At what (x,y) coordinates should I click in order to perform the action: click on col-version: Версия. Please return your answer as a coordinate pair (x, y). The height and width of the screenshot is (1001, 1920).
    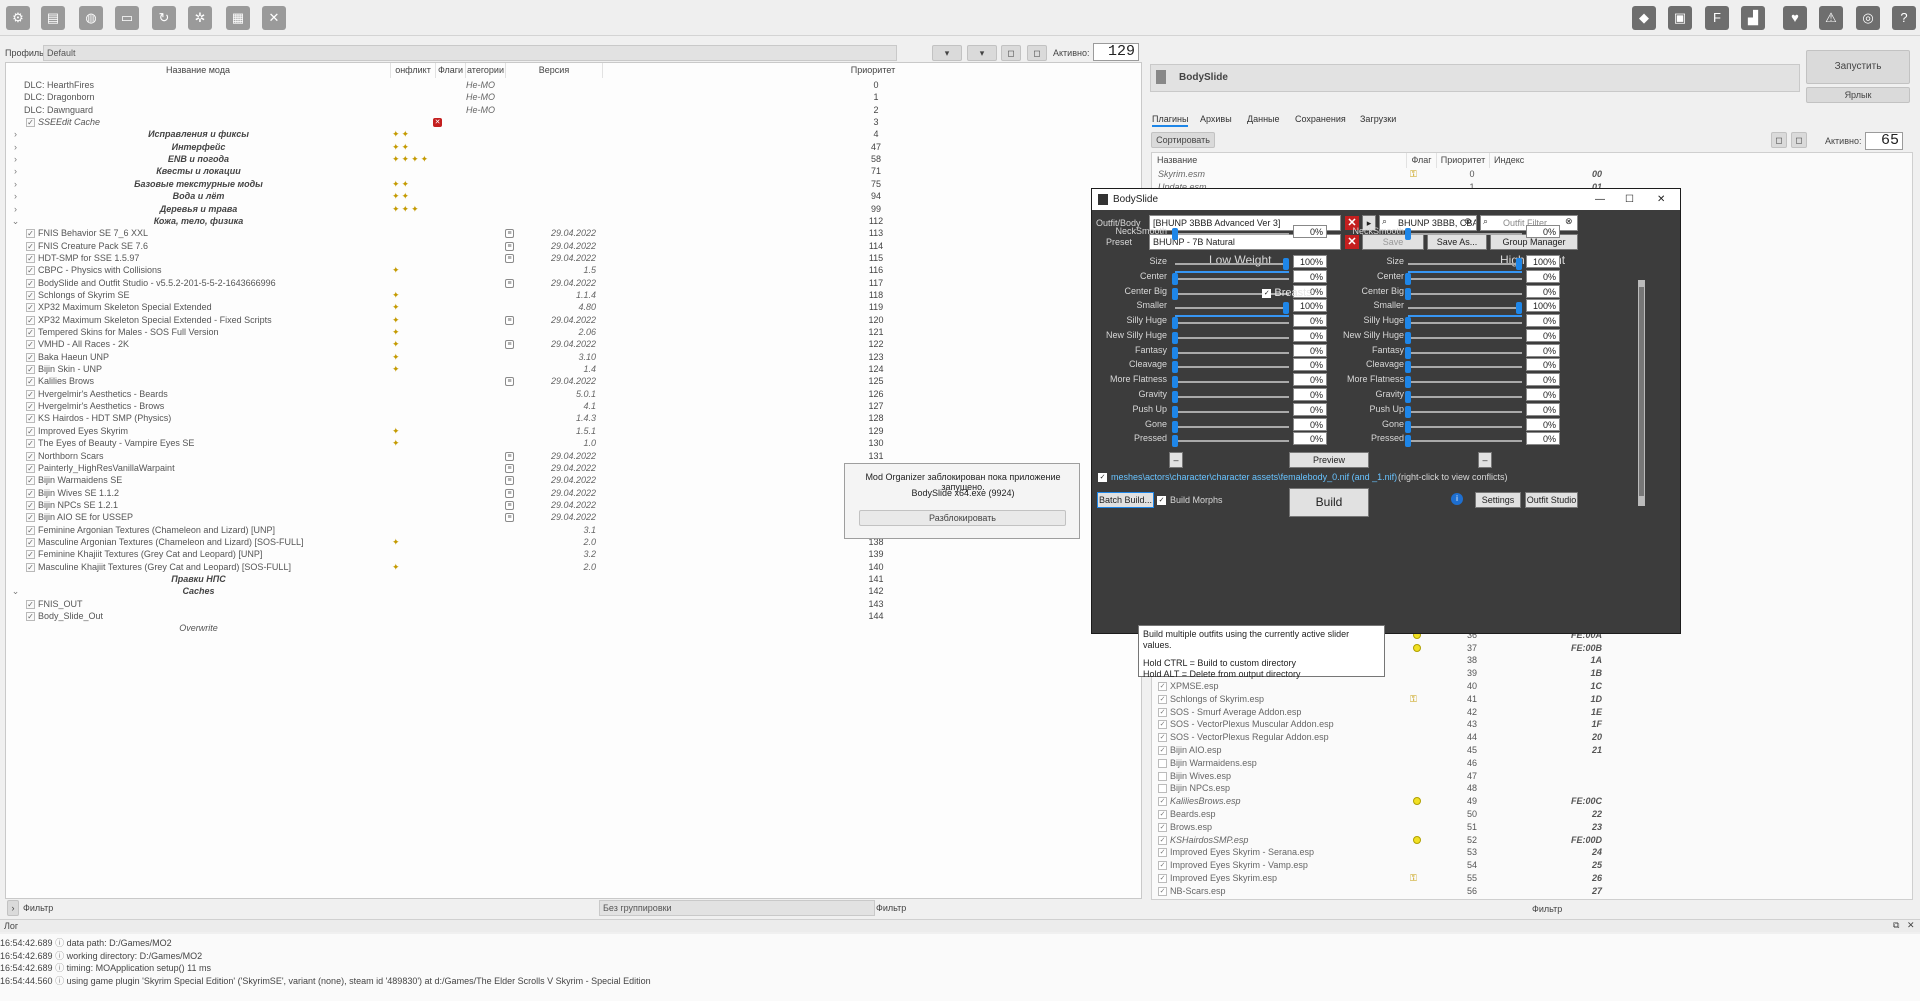
    Looking at the image, I should click on (554, 70).